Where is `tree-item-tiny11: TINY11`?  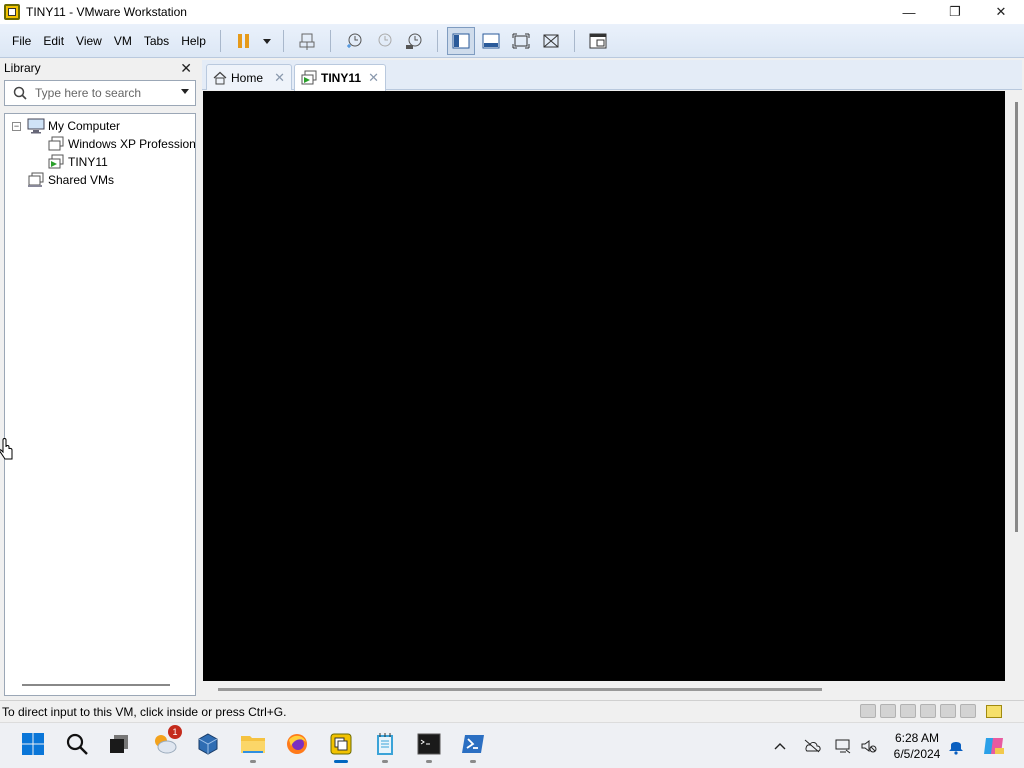
tree-item-tiny11: TINY11 is located at coordinates (77, 162).